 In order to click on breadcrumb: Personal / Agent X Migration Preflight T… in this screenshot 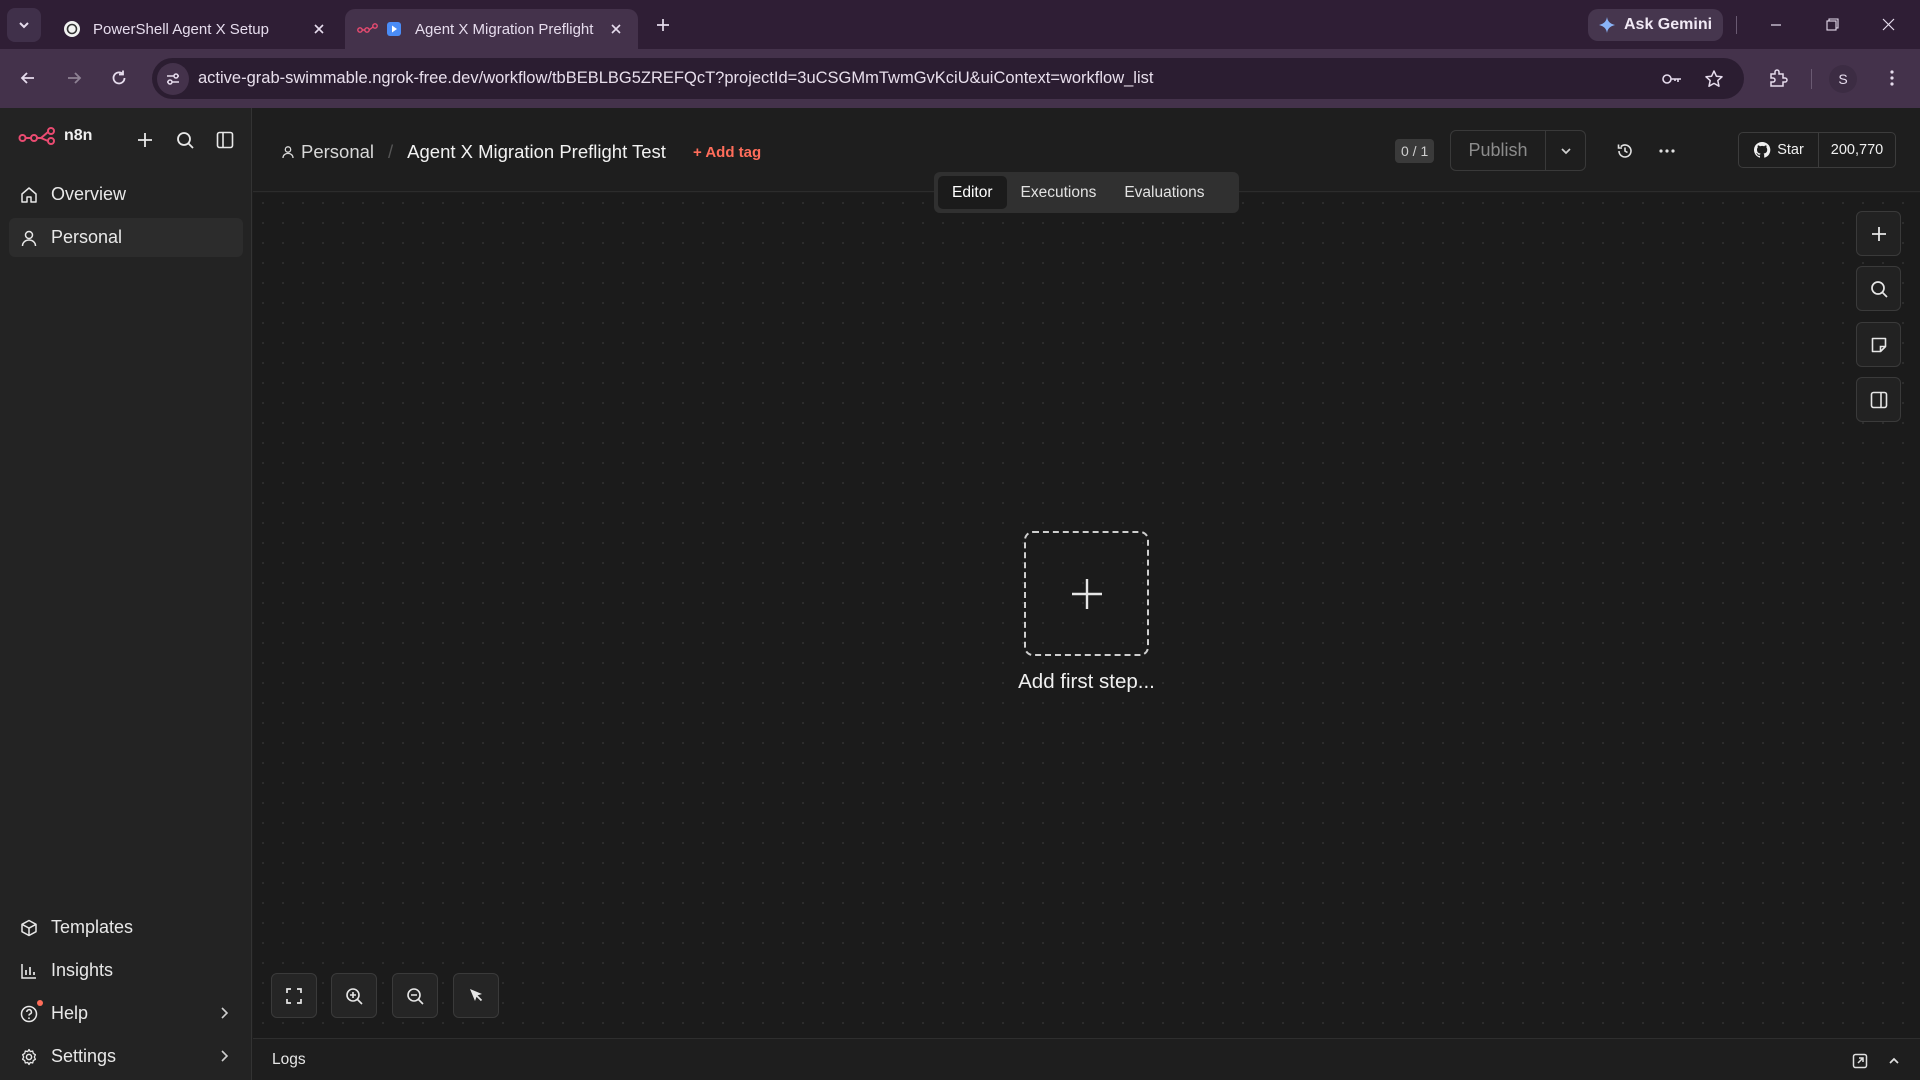, I will do `click(521, 152)`.